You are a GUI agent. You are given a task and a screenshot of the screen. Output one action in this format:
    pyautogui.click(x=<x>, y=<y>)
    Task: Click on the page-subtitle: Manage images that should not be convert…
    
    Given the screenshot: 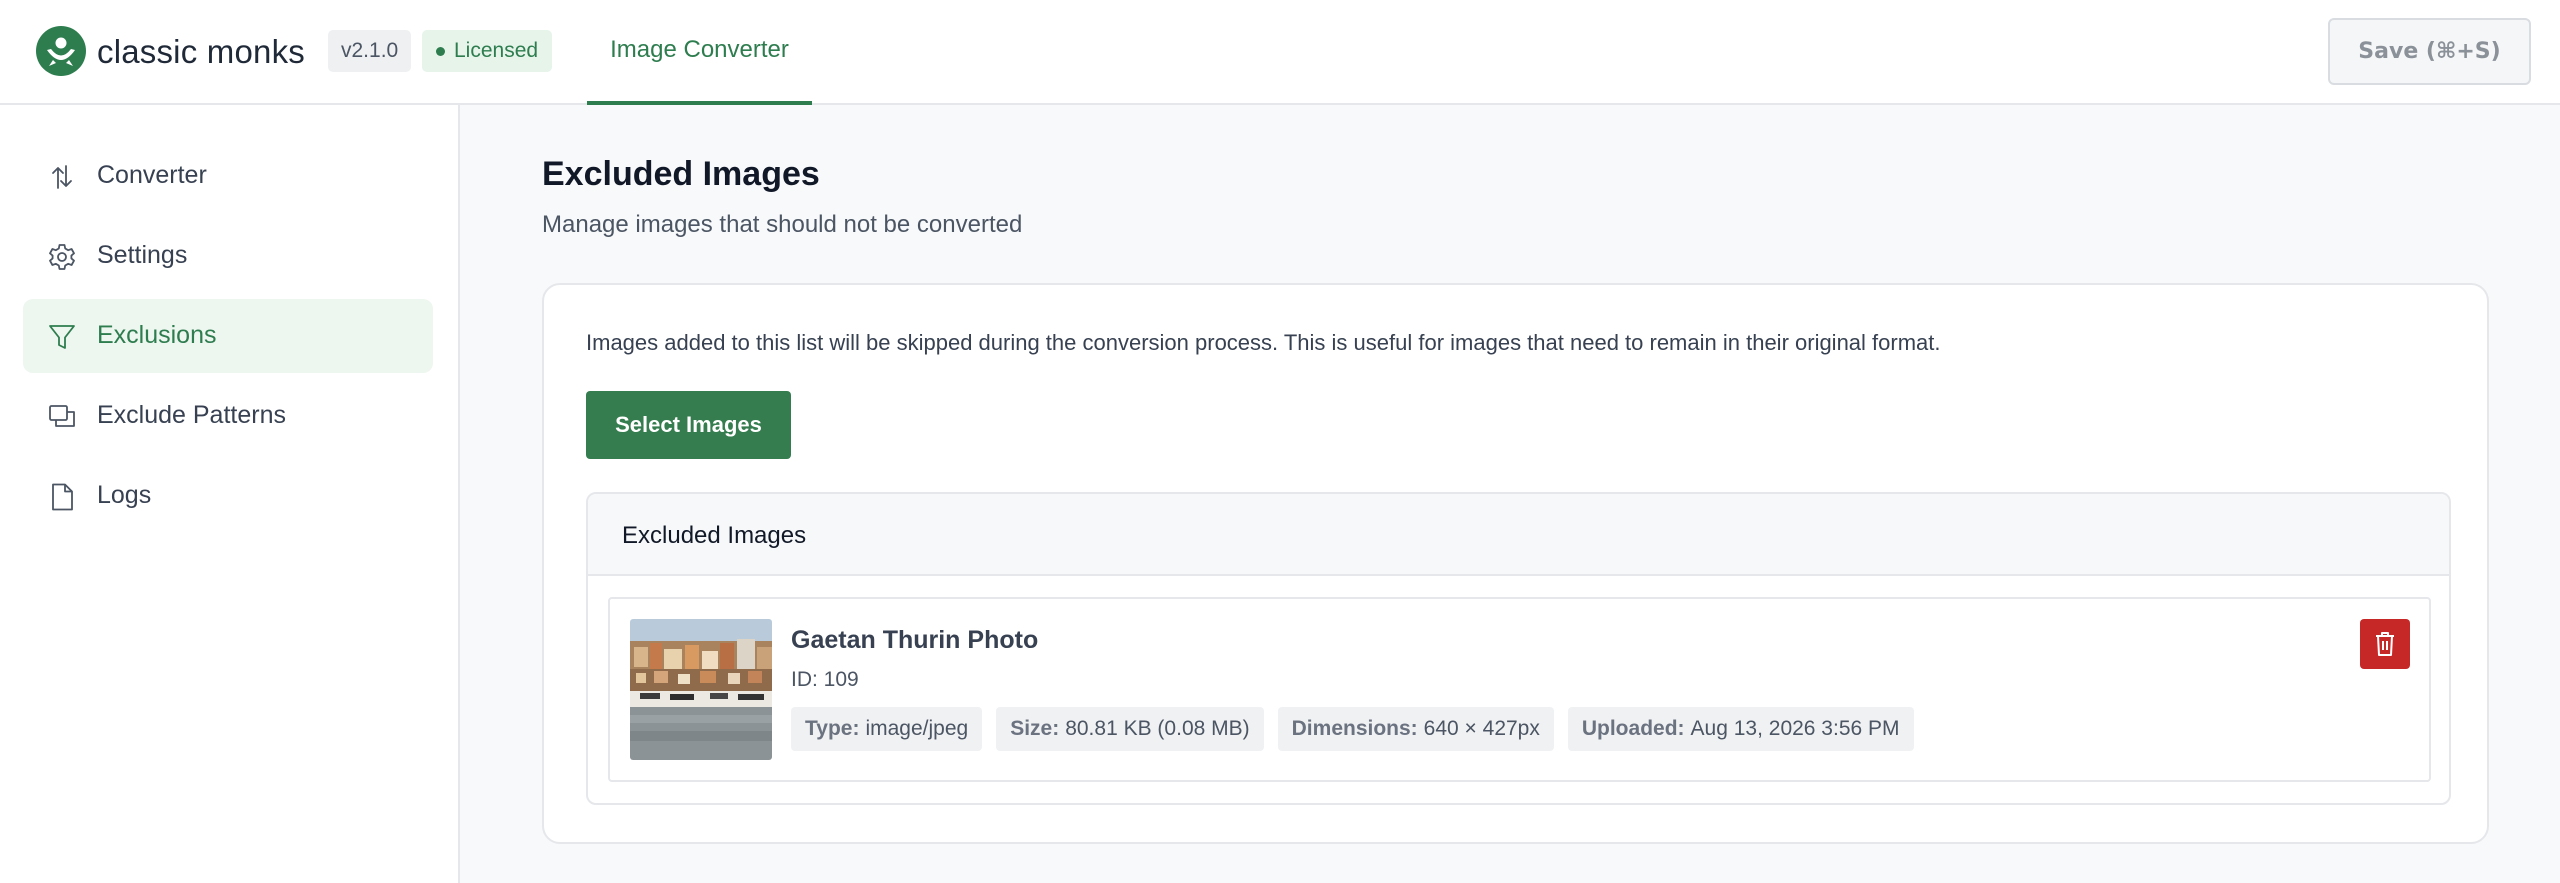 What is the action you would take?
    pyautogui.click(x=782, y=224)
    